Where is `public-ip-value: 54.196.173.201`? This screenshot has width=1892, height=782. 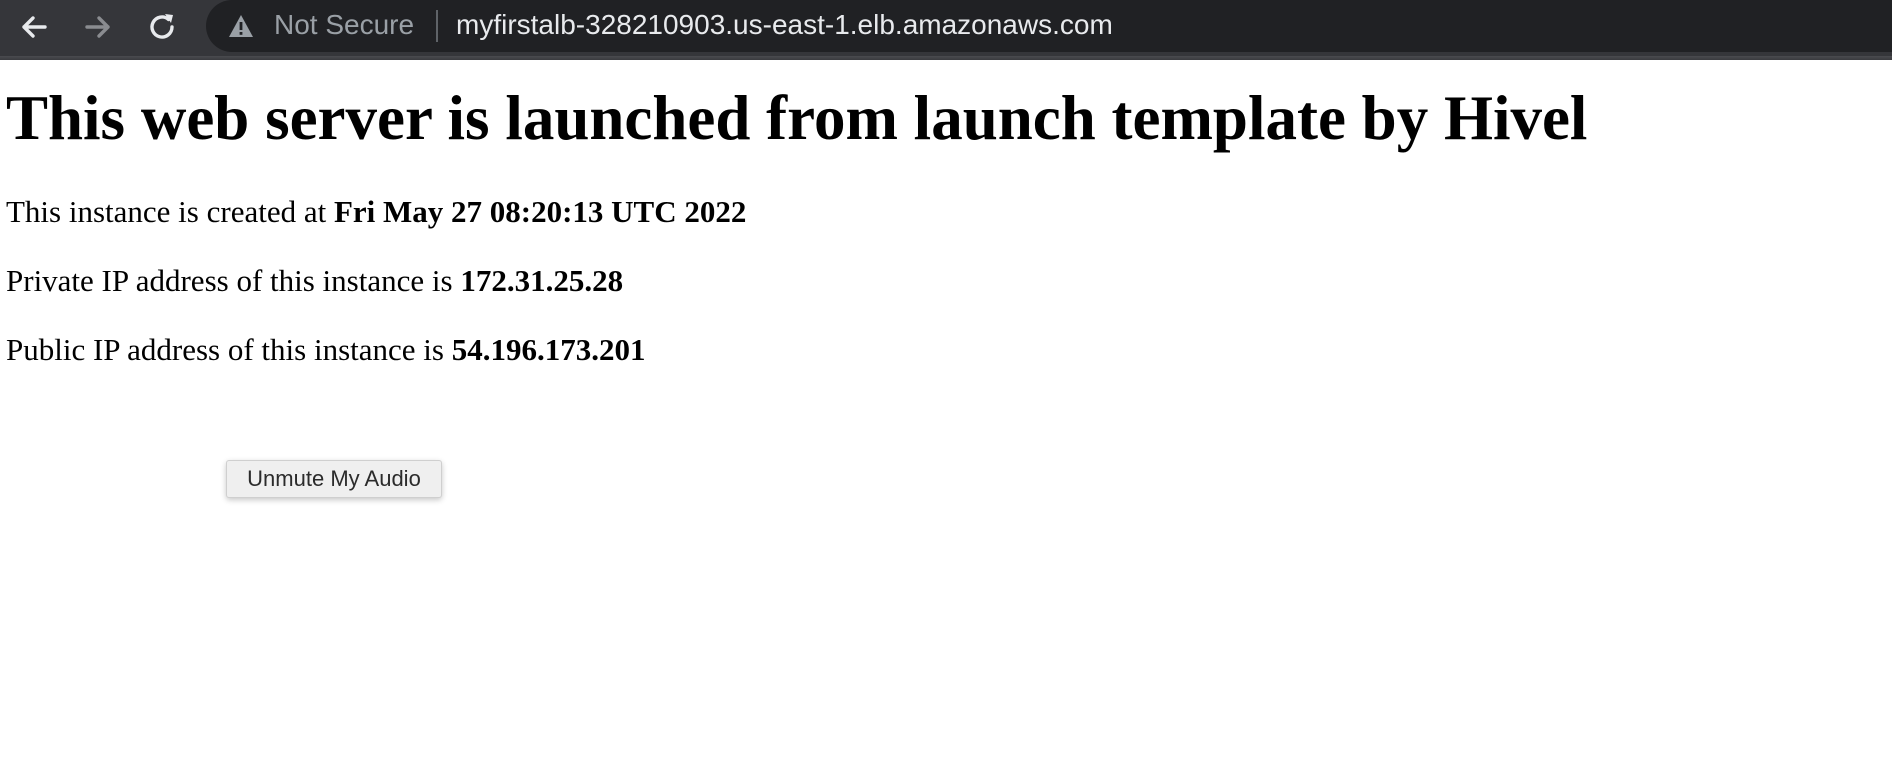
public-ip-value: 54.196.173.201 is located at coordinates (548, 349).